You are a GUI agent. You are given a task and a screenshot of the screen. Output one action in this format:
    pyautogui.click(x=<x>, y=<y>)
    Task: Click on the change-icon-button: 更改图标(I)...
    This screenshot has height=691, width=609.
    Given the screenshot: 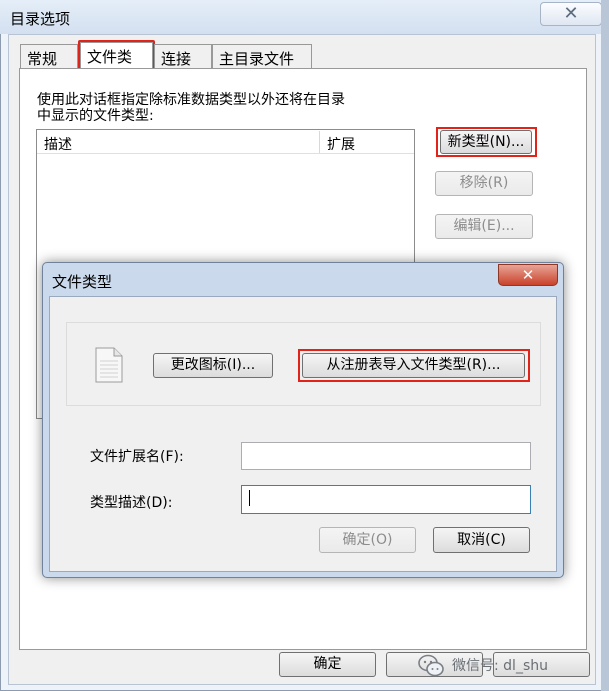 What is the action you would take?
    pyautogui.click(x=213, y=365)
    